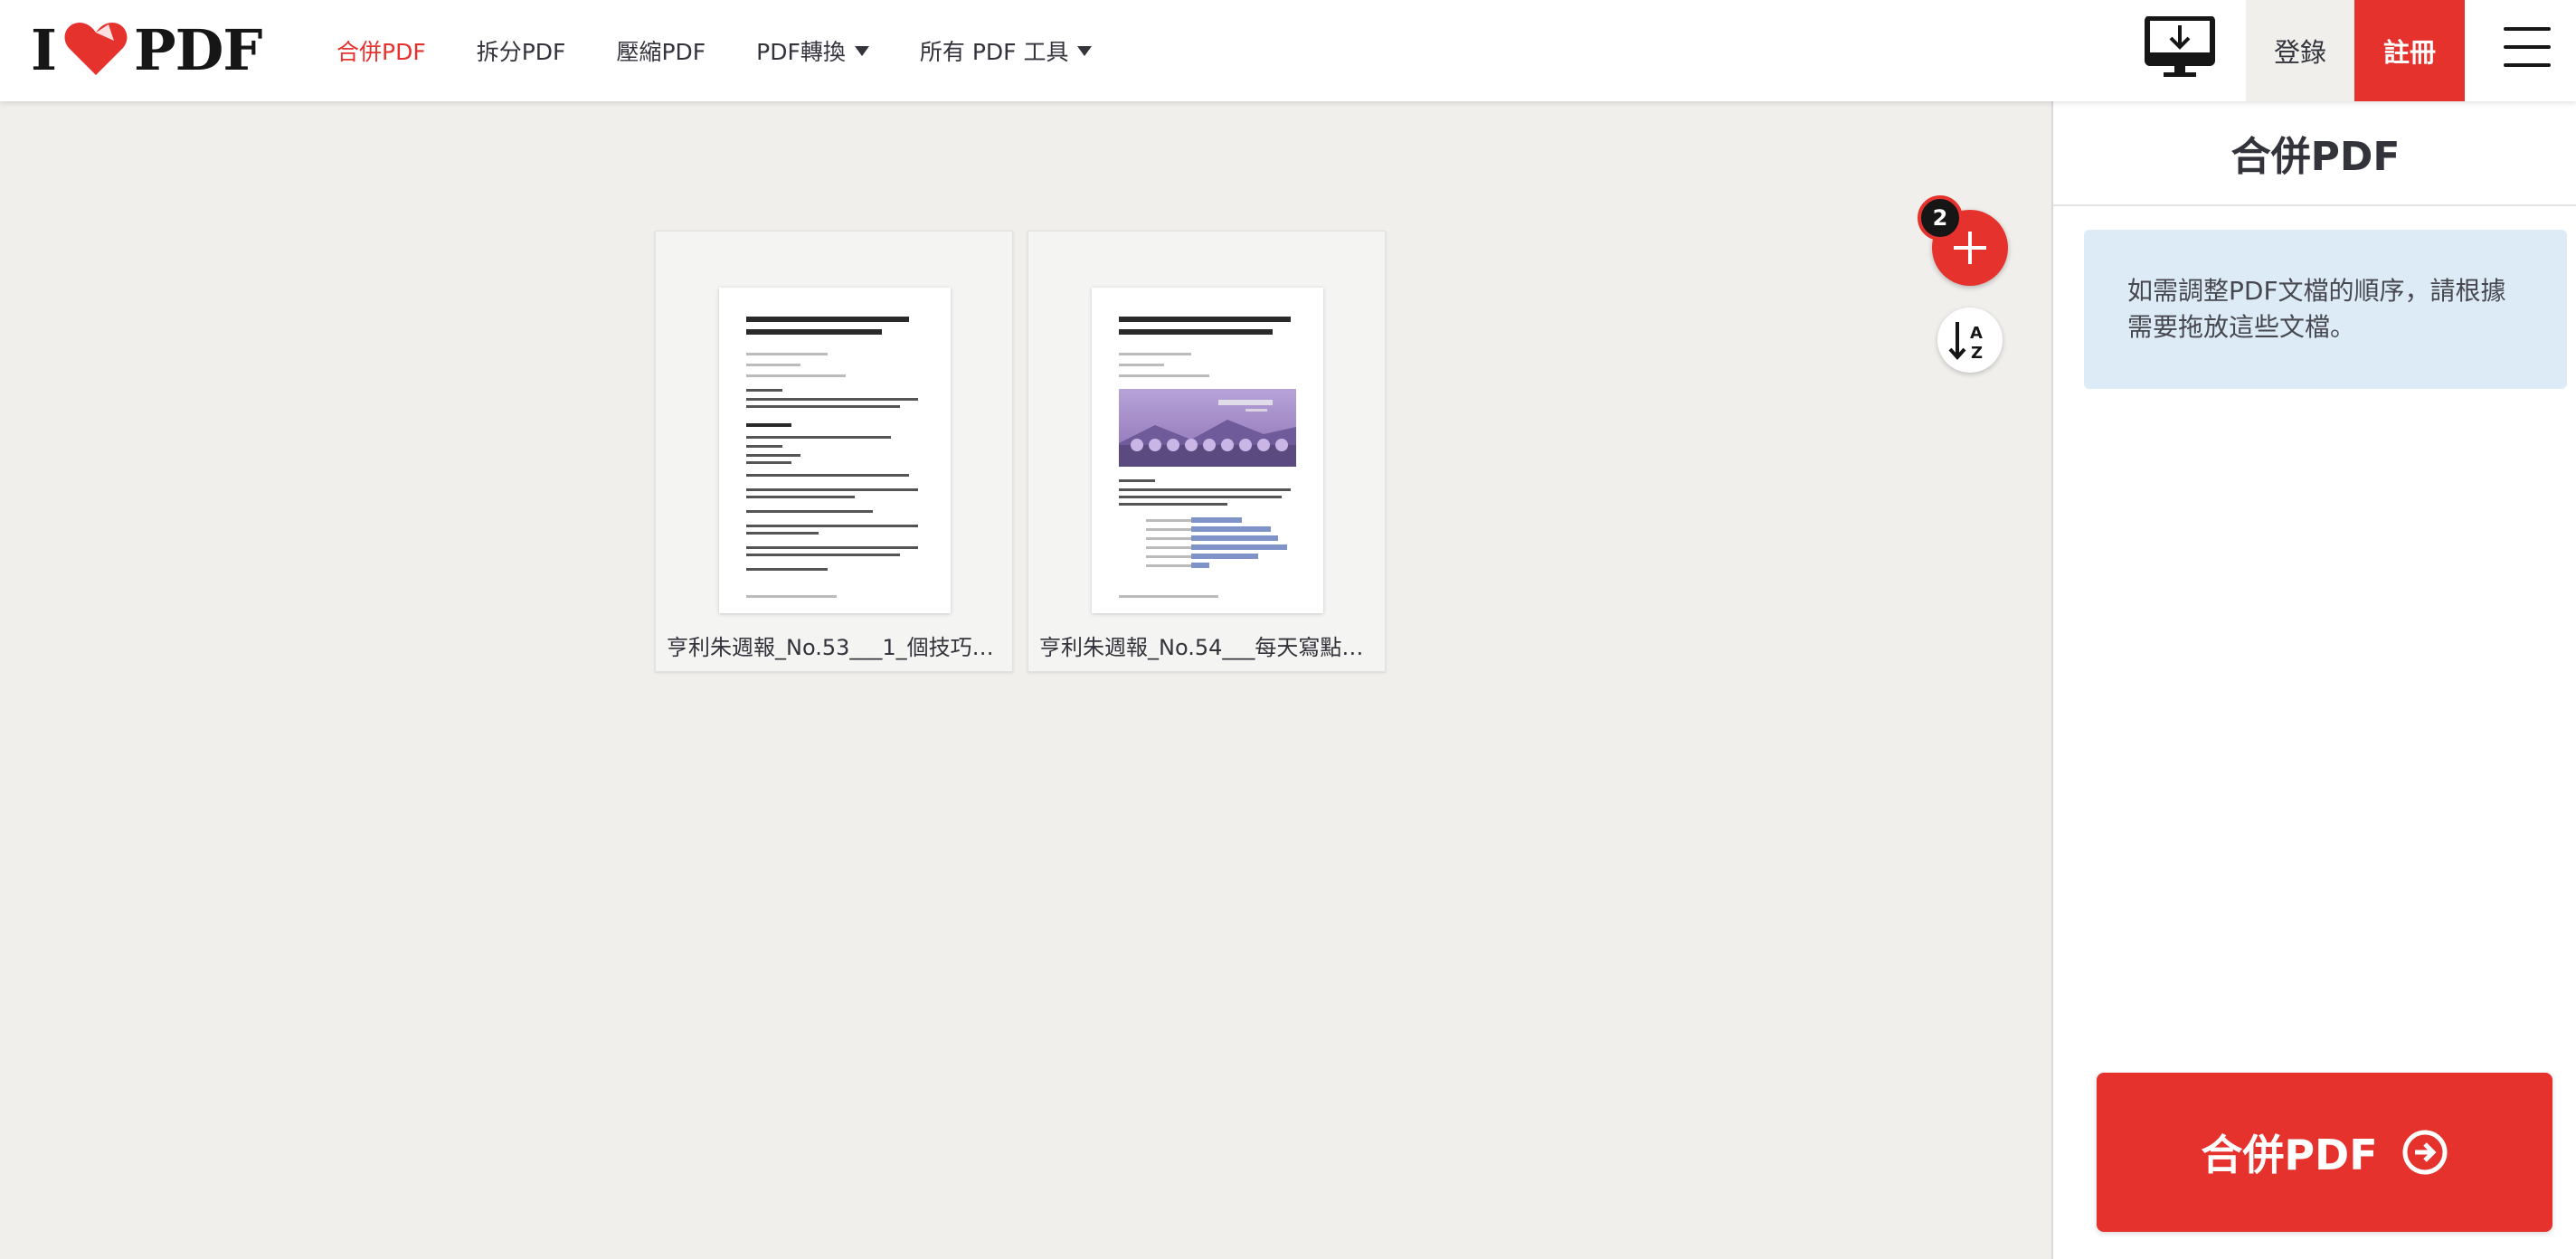  What do you see at coordinates (381, 51) in the screenshot?
I see `nav-merge-pdf: 合併PDF` at bounding box center [381, 51].